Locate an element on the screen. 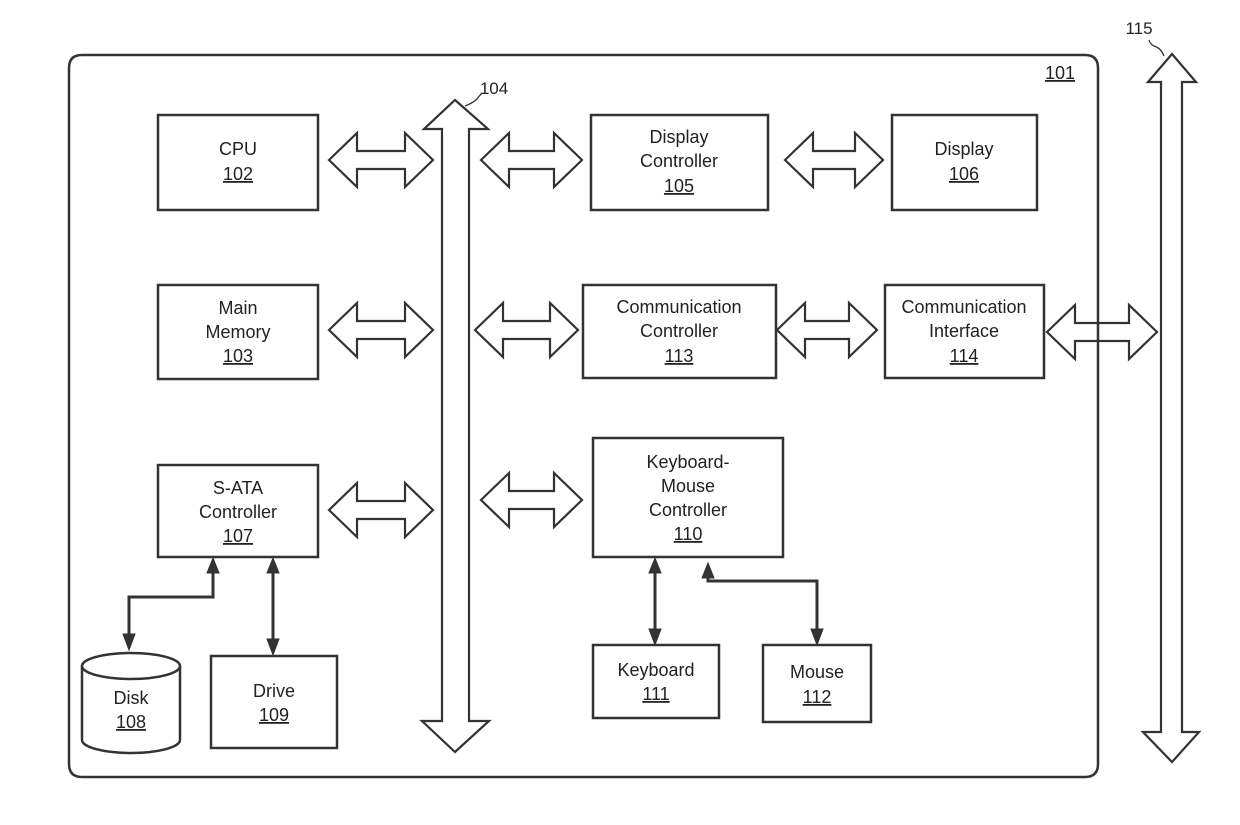 This screenshot has height=825, width=1240. display-controller-ref: 105 is located at coordinates (679, 186).